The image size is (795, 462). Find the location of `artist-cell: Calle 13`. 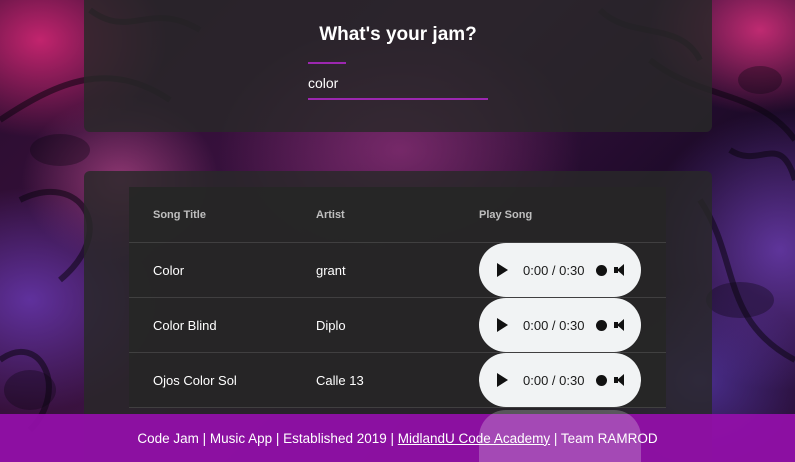

artist-cell: Calle 13 is located at coordinates (340, 380).